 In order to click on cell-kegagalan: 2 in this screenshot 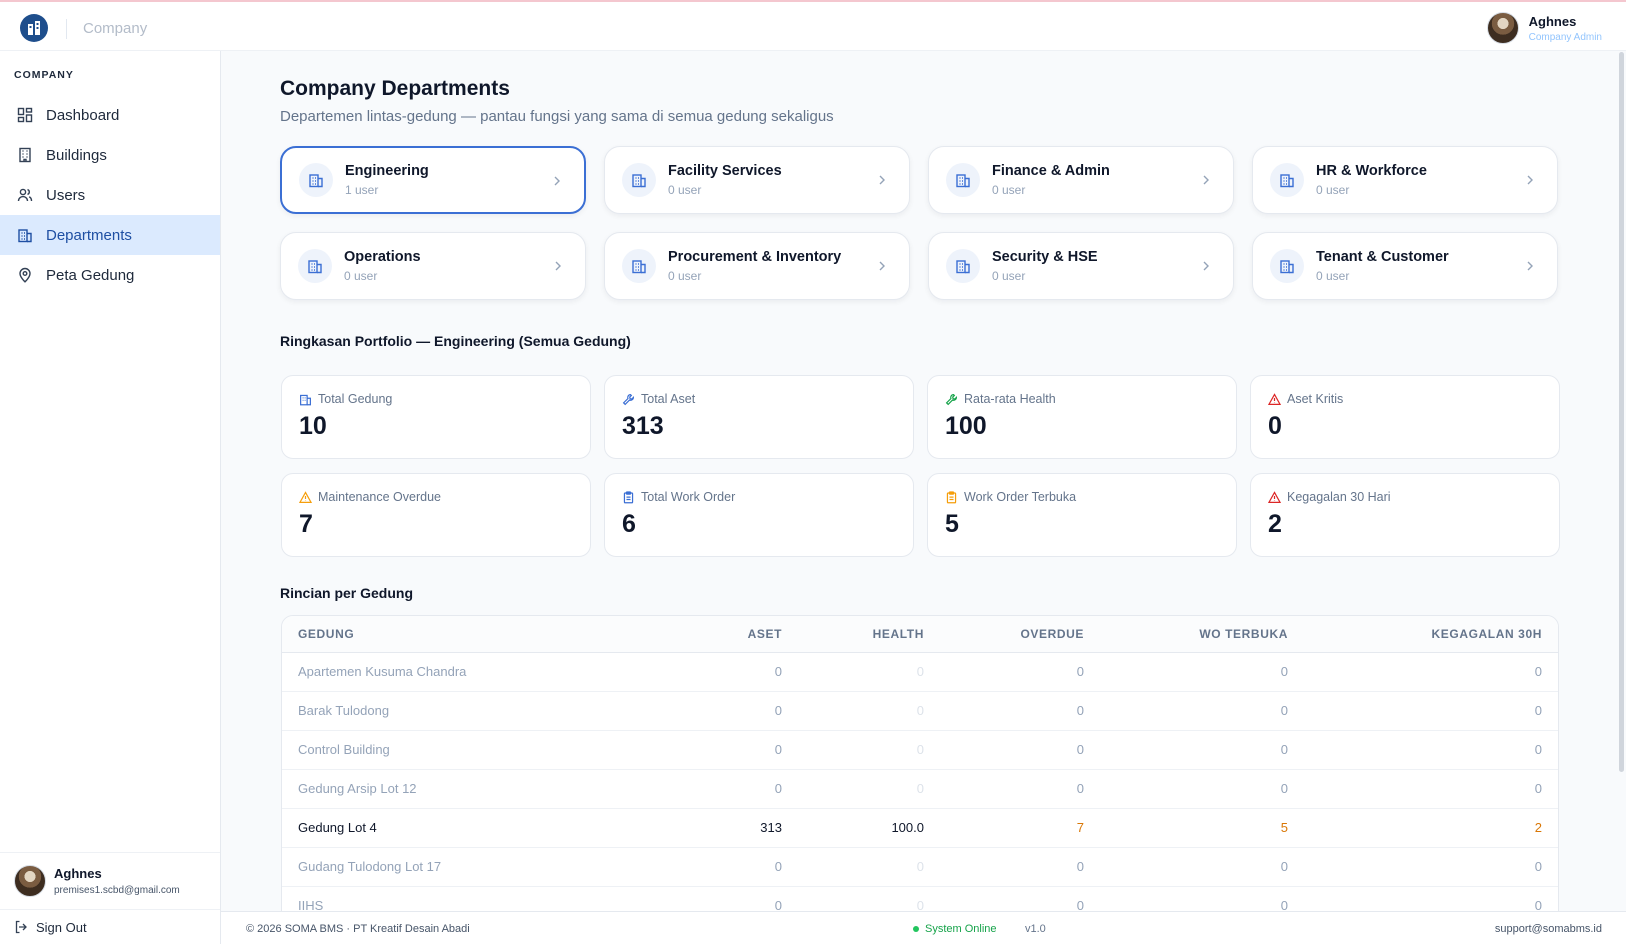, I will do `click(1431, 828)`.